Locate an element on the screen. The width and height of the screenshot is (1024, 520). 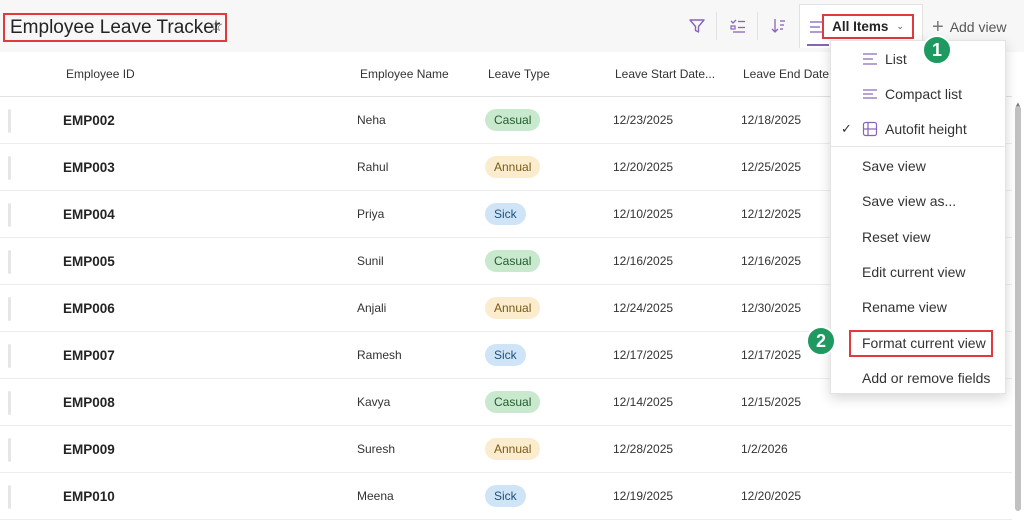
cell-employee-id: EMP003 is located at coordinates (89, 167).